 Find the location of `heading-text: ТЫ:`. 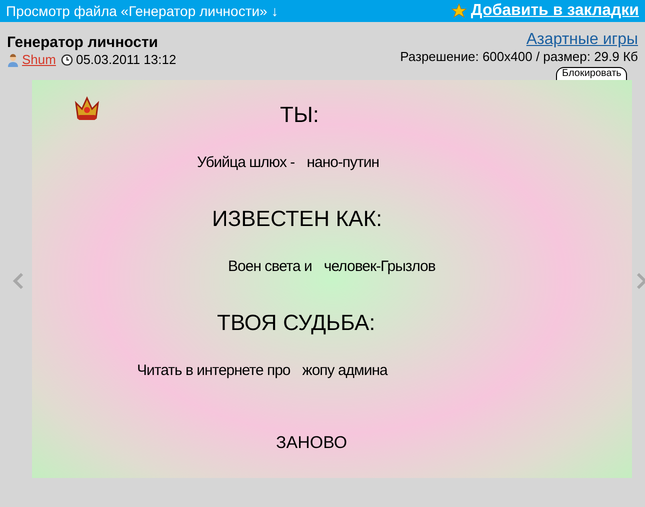

heading-text: ТЫ: is located at coordinates (300, 115).